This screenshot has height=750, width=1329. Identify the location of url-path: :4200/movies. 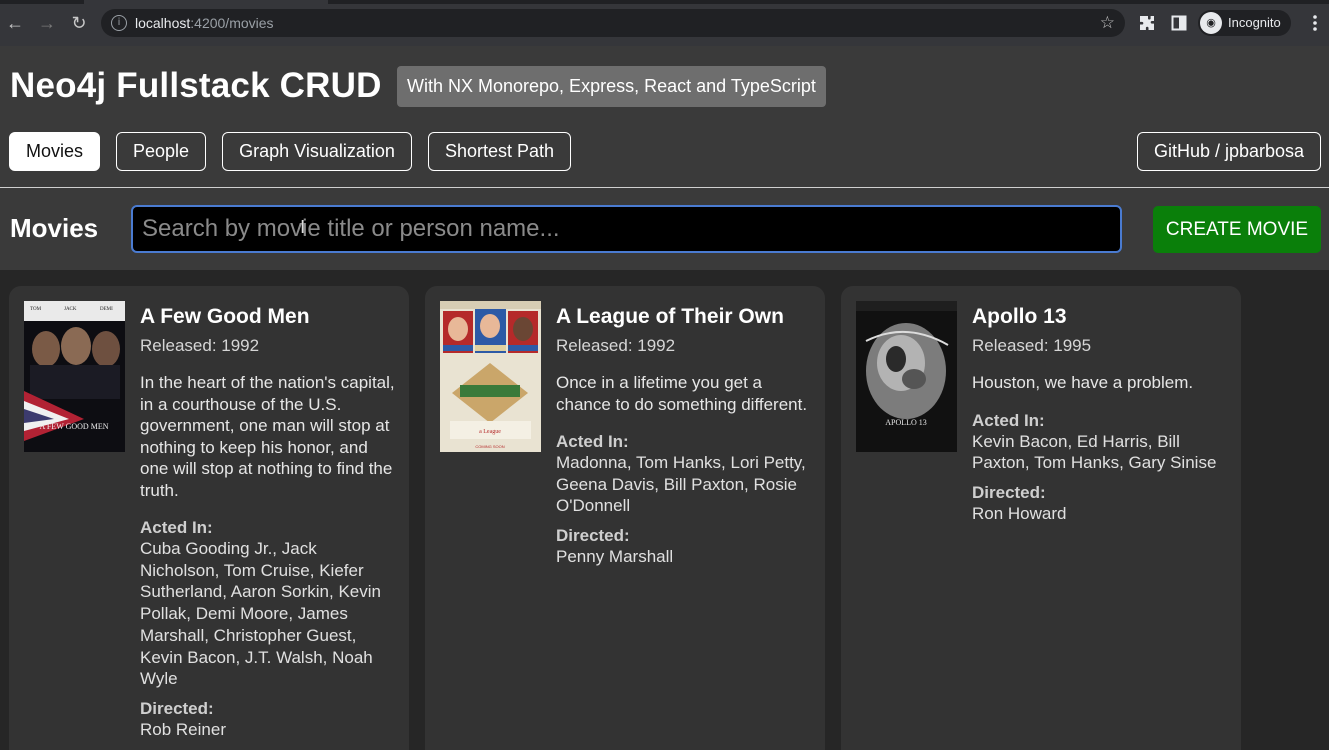
(232, 23).